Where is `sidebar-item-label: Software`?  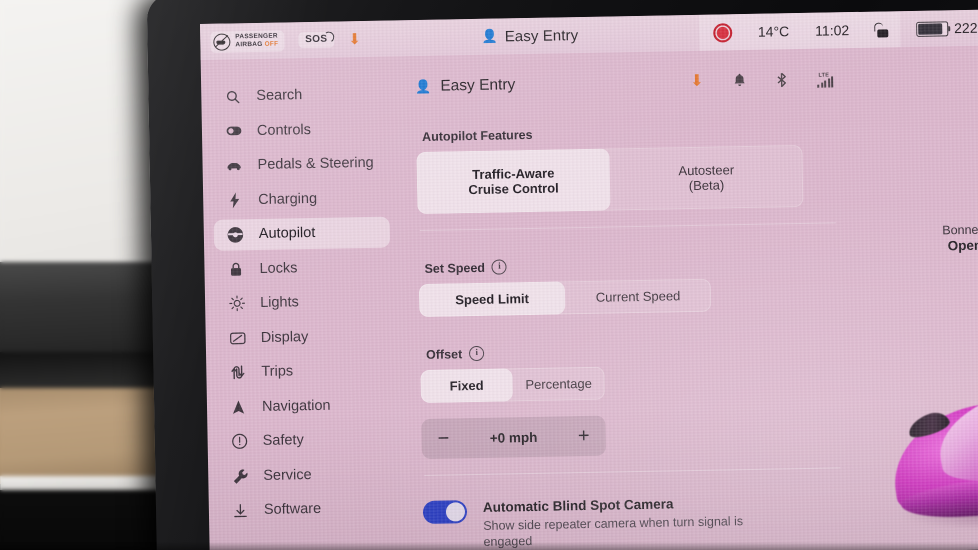
sidebar-item-label: Software is located at coordinates (292, 509).